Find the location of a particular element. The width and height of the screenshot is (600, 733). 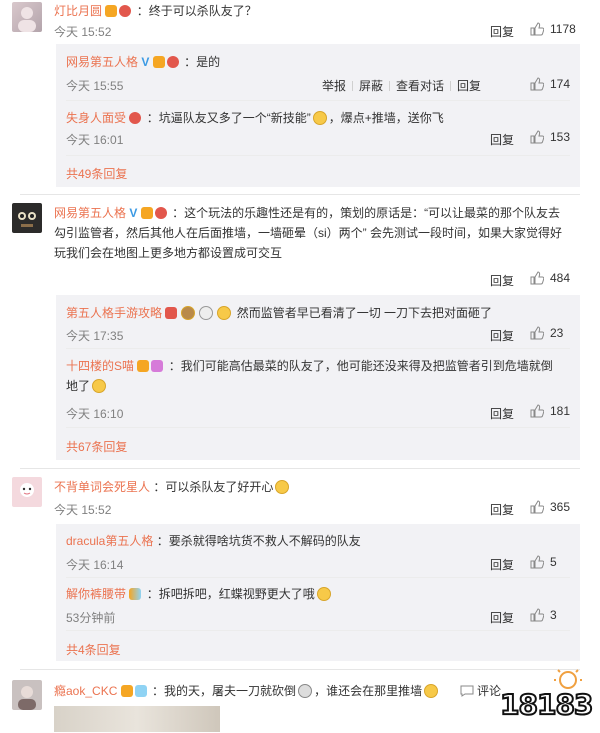

replier-name: 第五人格手游攻略 is located at coordinates (114, 313).